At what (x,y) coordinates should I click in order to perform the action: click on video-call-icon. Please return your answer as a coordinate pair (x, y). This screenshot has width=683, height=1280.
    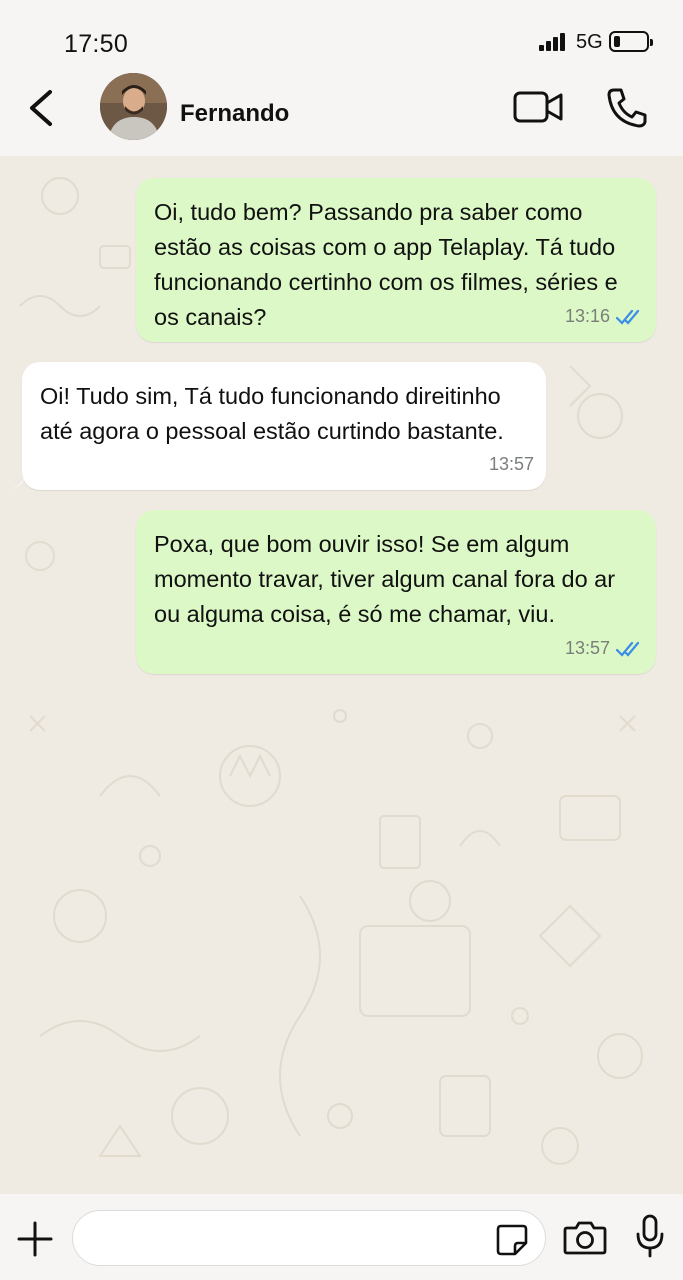
    Looking at the image, I should click on (538, 107).